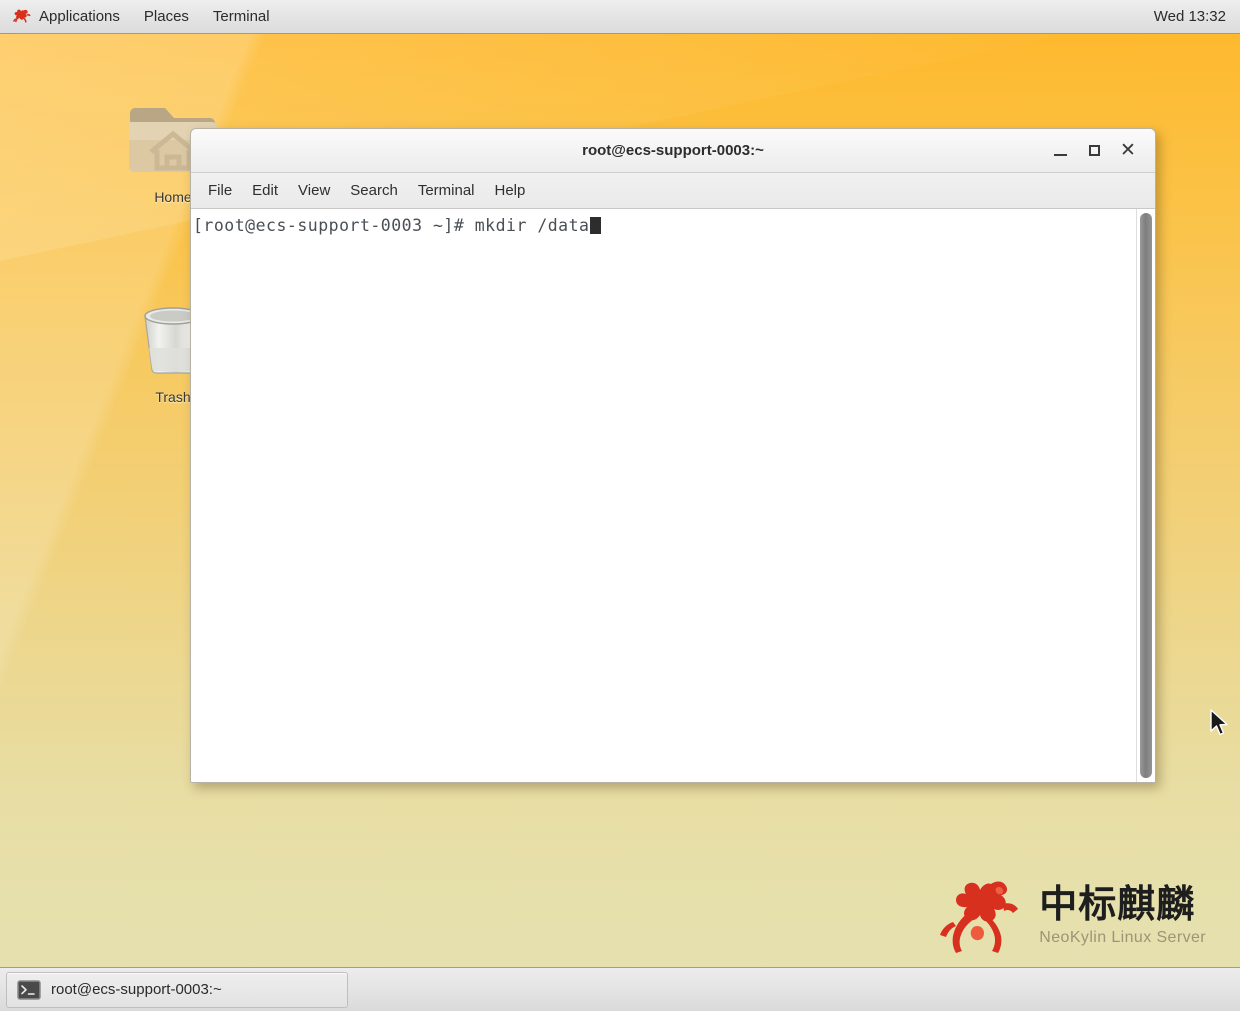 This screenshot has width=1240, height=1011. I want to click on clock: Wed 13:32, so click(1192, 16).